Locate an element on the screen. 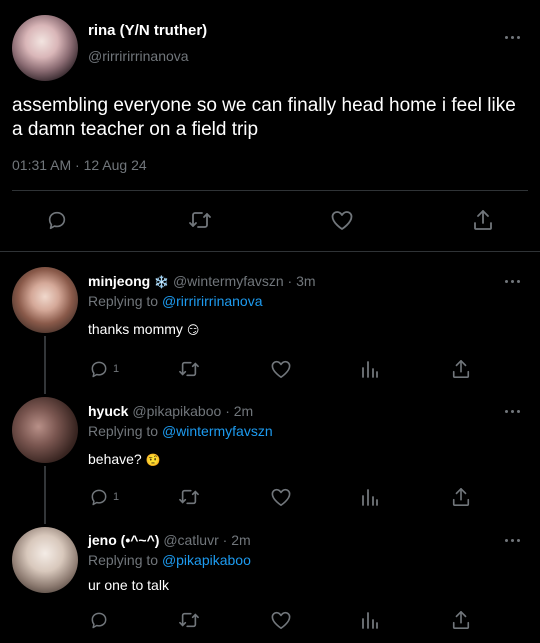  reply-text: behave? 🤨 is located at coordinates (124, 459).